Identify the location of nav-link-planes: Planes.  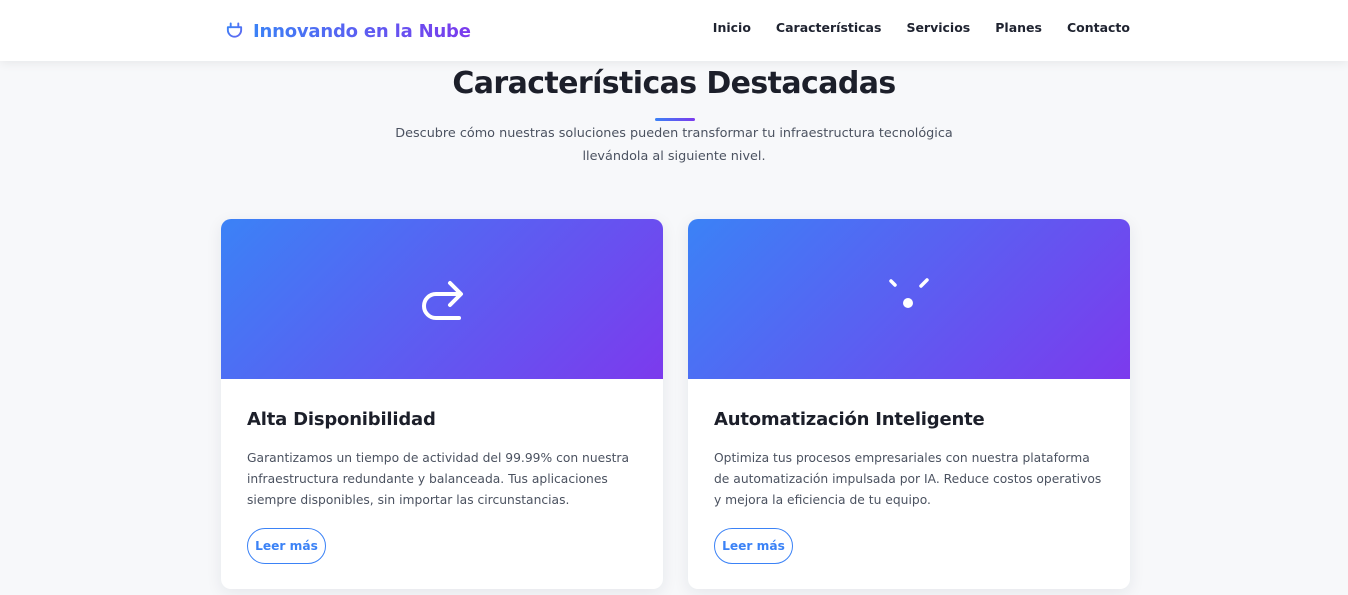
(1018, 27).